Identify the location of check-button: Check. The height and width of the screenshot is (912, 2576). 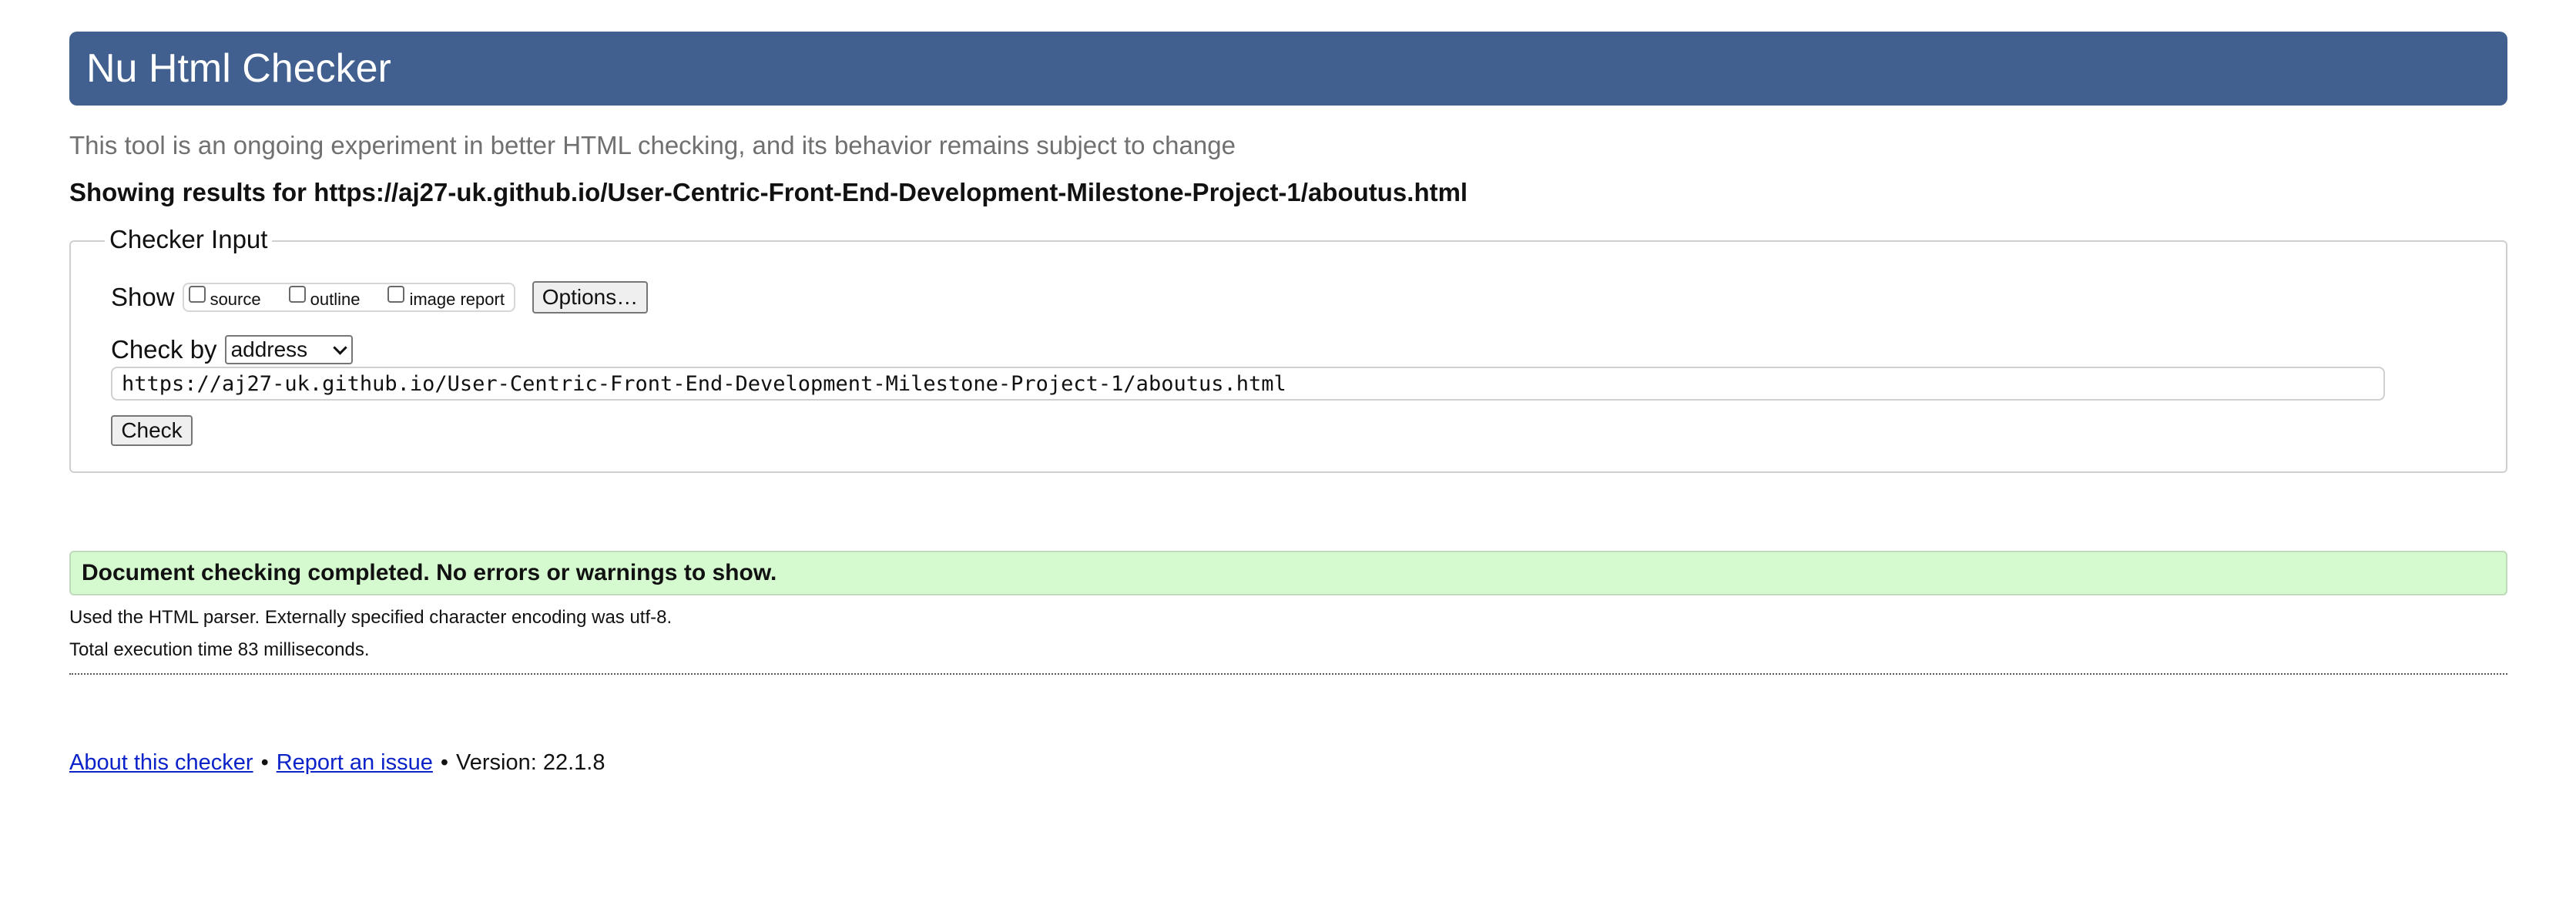
(152, 431).